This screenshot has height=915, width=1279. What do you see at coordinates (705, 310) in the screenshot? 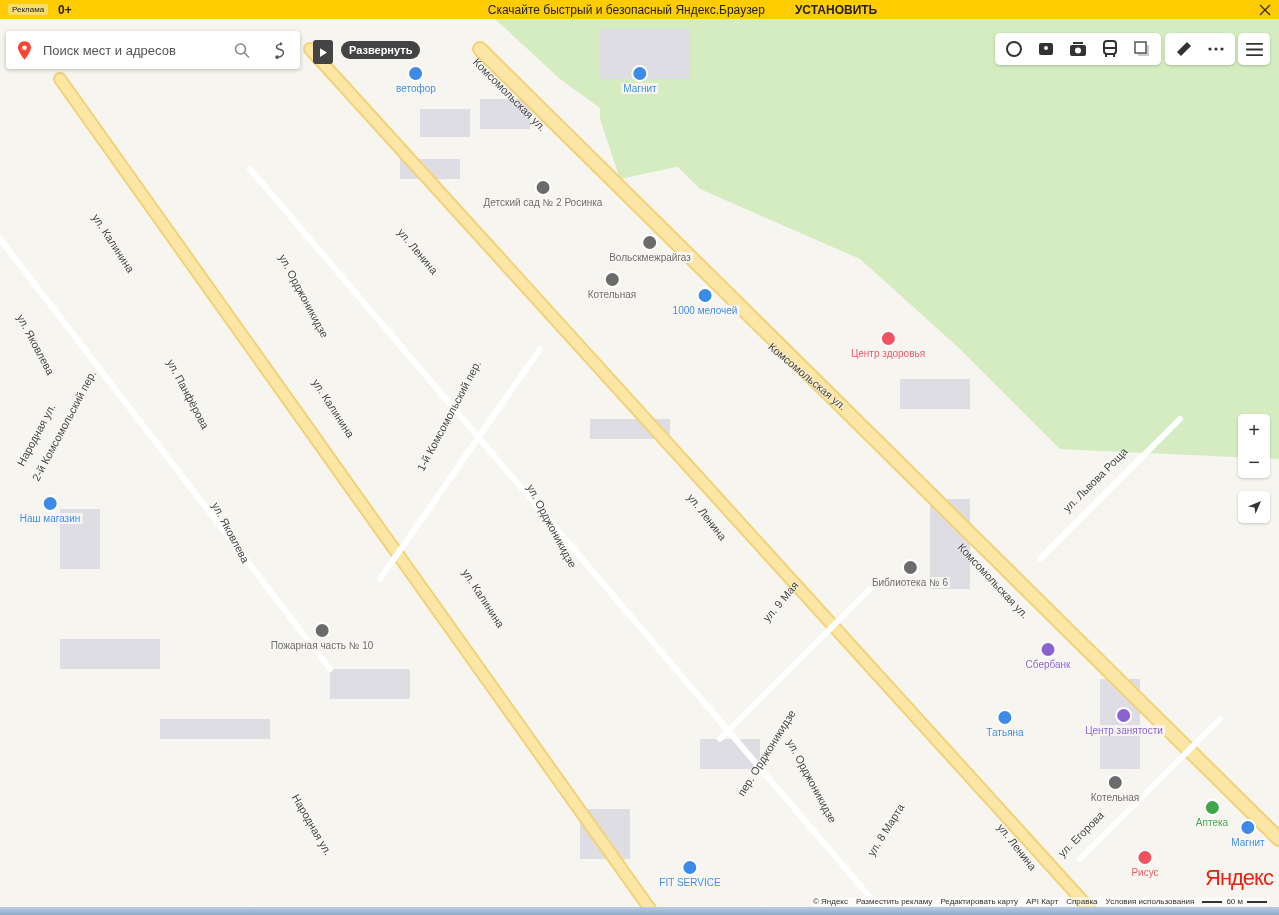
I see `poi-label: 1000 мелочей` at bounding box center [705, 310].